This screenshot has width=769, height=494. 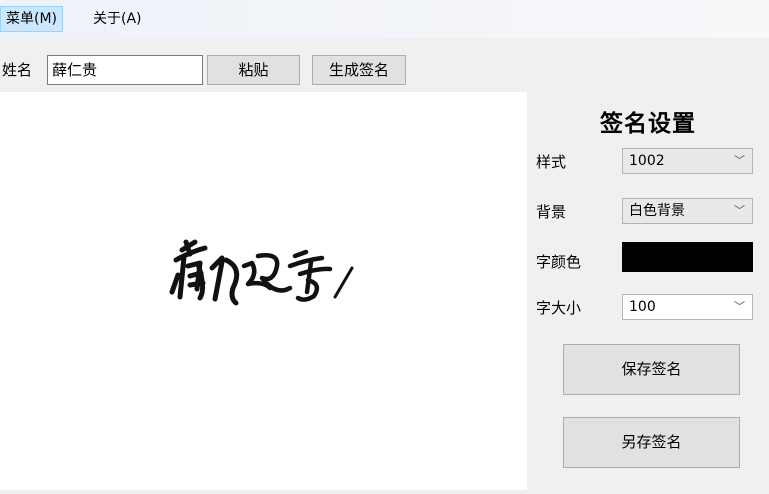 I want to click on style-select-value: 1002, so click(x=647, y=161).